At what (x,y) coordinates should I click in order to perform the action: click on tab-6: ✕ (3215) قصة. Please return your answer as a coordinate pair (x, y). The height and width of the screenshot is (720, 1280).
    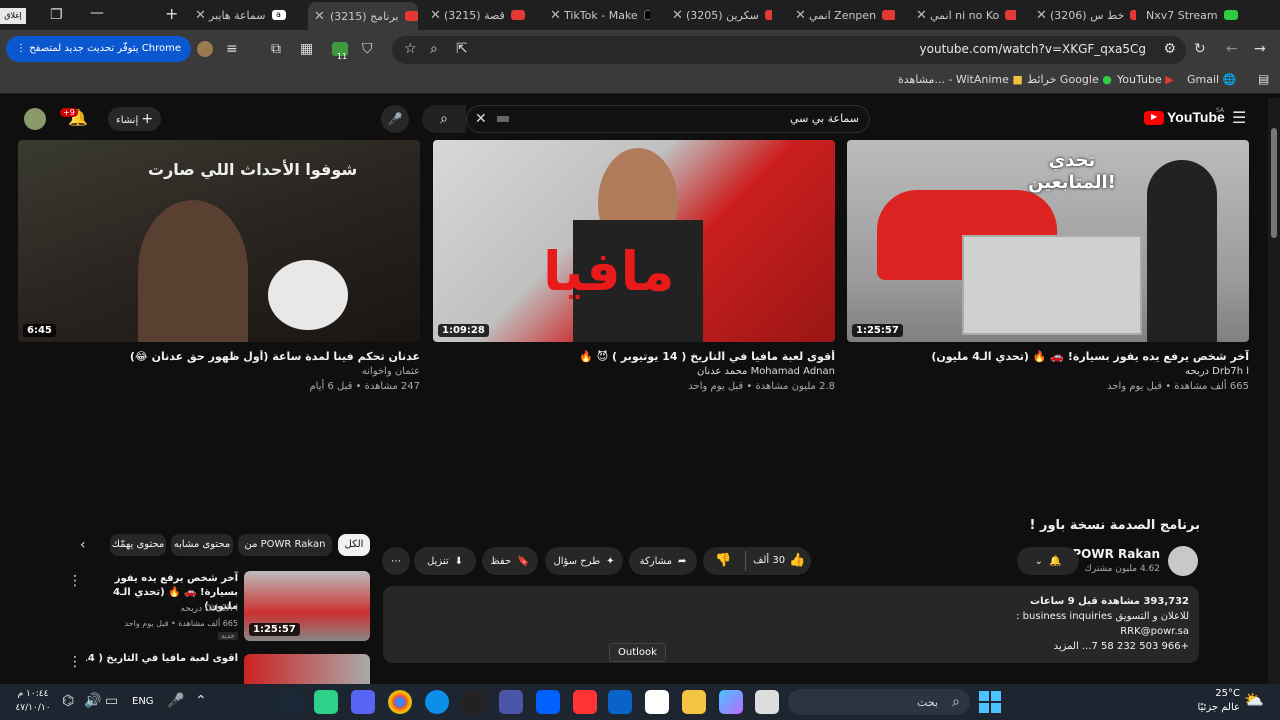
    Looking at the image, I should click on (480, 15).